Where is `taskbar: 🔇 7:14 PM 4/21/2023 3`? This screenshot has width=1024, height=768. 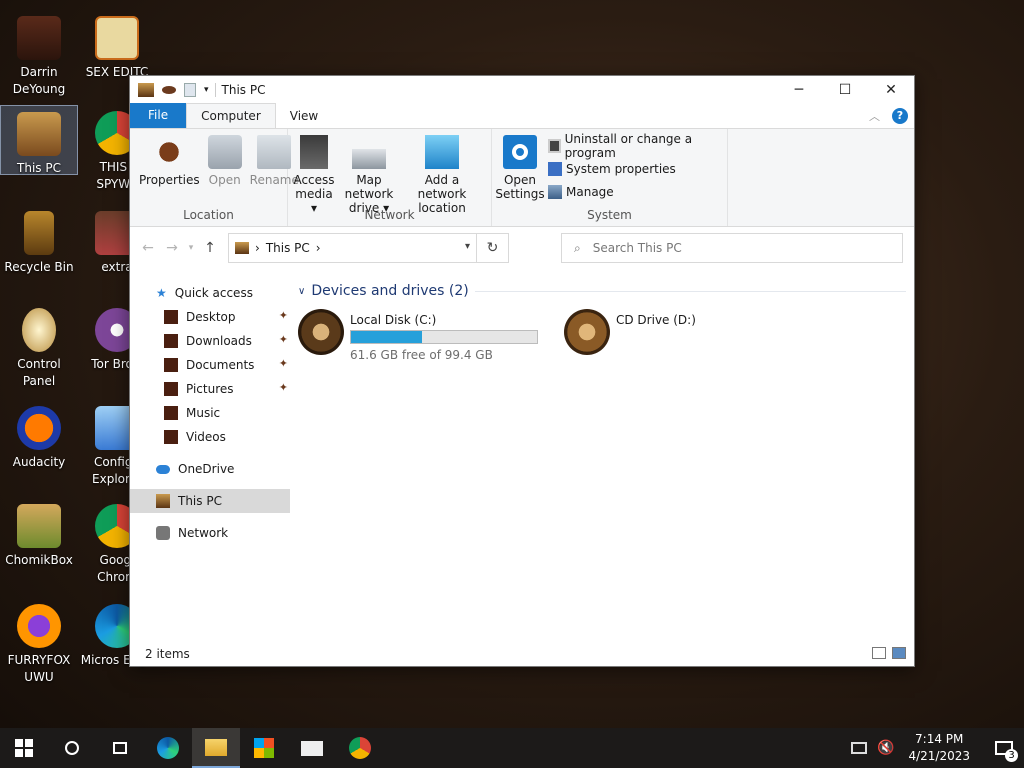
taskbar: 🔇 7:14 PM 4/21/2023 3 is located at coordinates (512, 748).